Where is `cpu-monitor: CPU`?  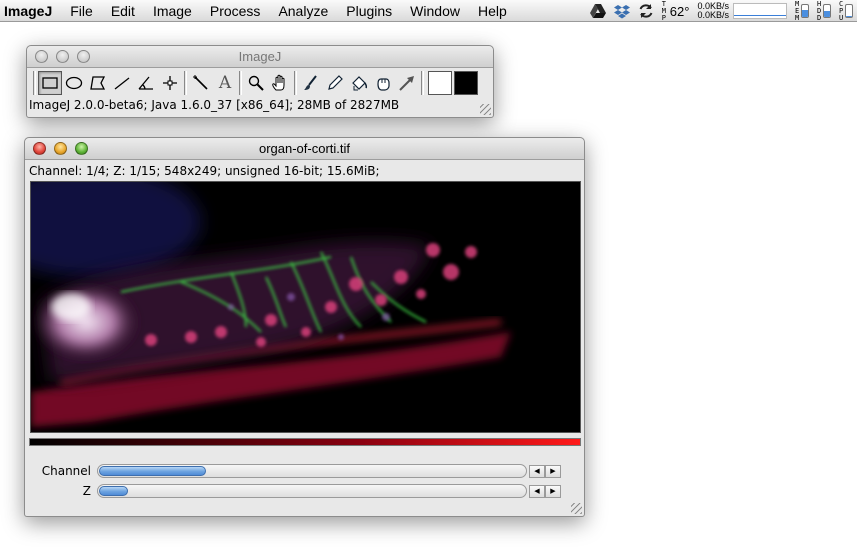
cpu-monitor: CPU is located at coordinates (846, 11).